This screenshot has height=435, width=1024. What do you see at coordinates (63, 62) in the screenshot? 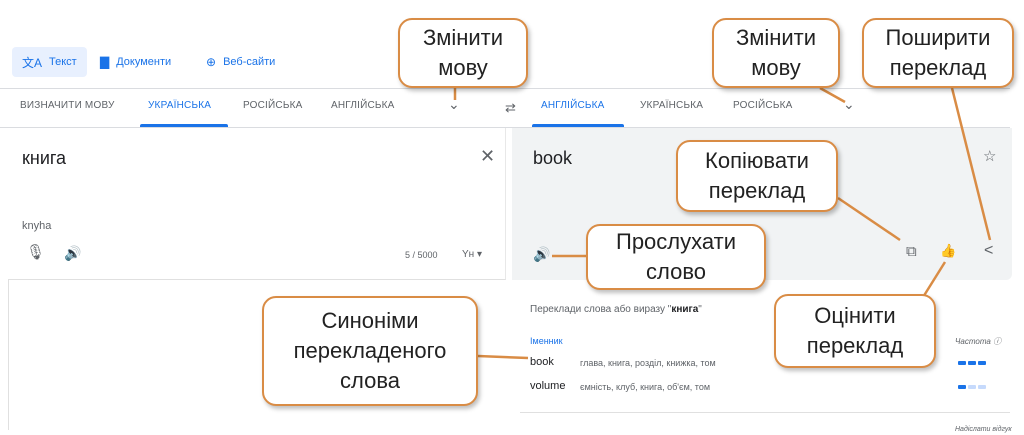
I see `mode-text-label: Текст` at bounding box center [63, 62].